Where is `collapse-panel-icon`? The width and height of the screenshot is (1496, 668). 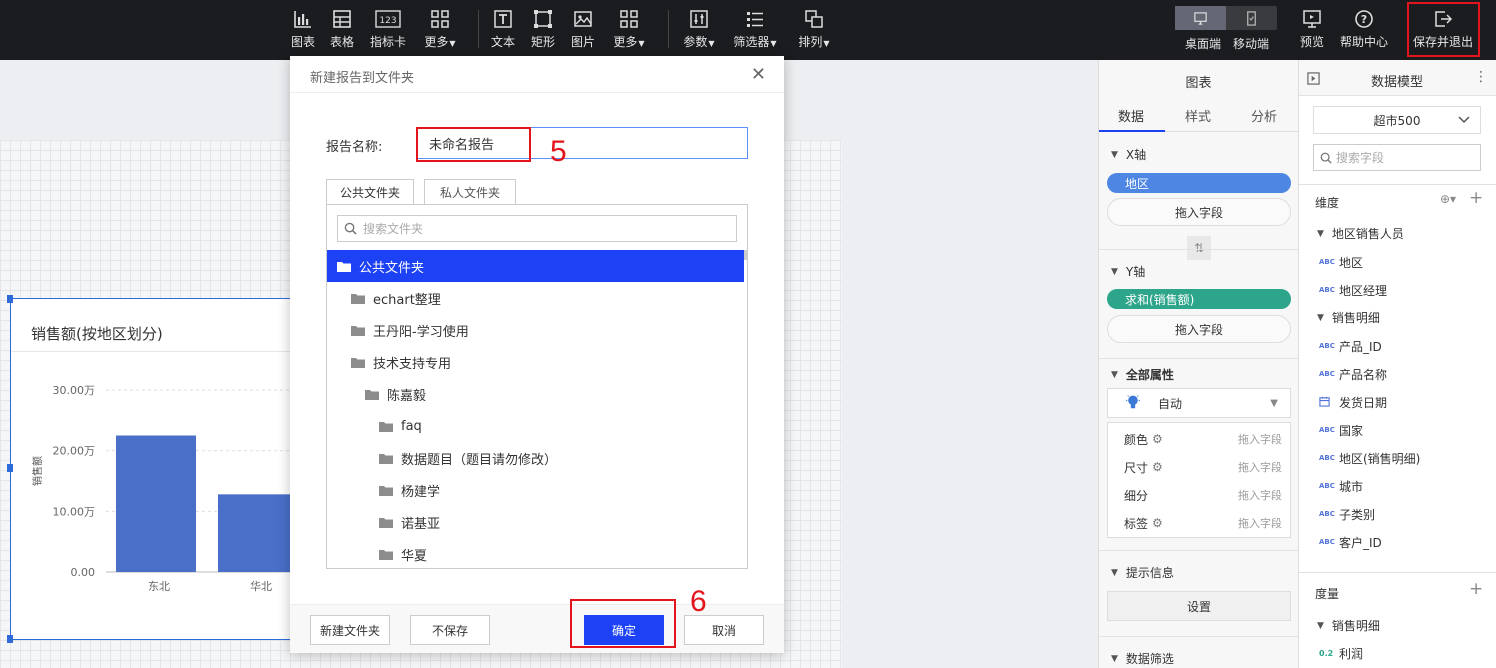 collapse-panel-icon is located at coordinates (1313, 78).